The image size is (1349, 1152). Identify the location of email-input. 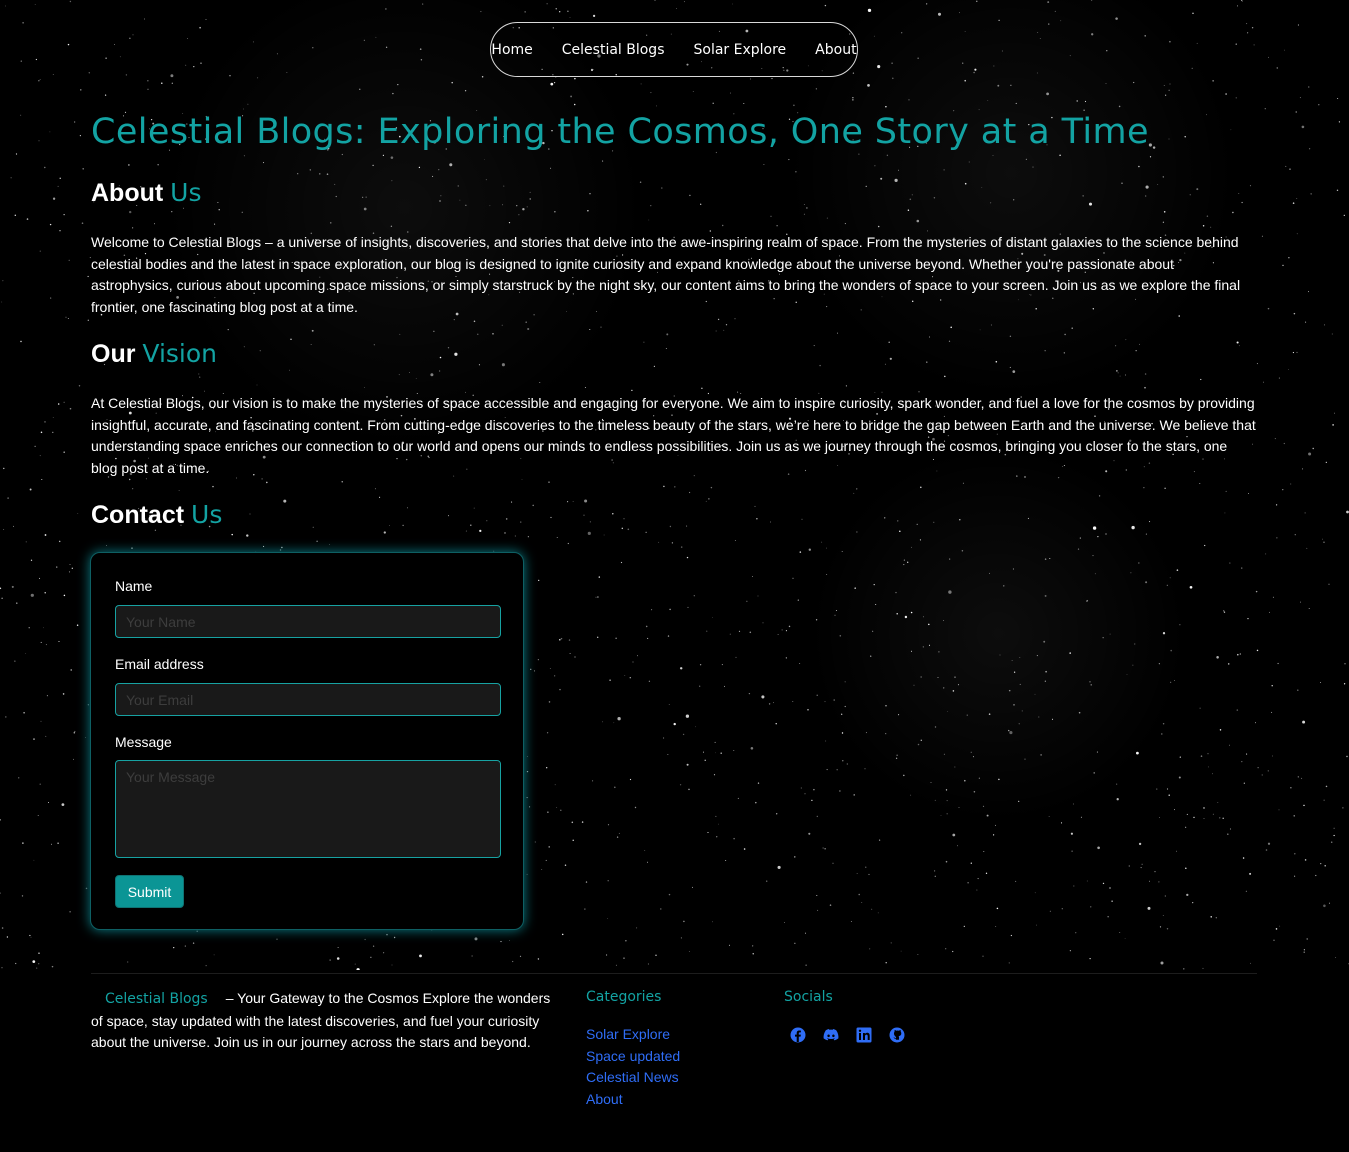
(308, 699).